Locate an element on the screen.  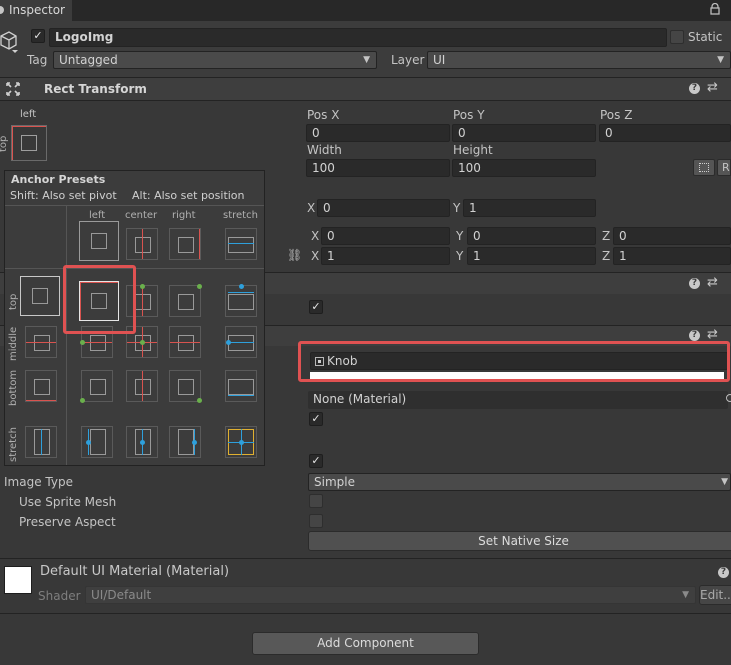
blueprint-mode-button is located at coordinates (704, 167).